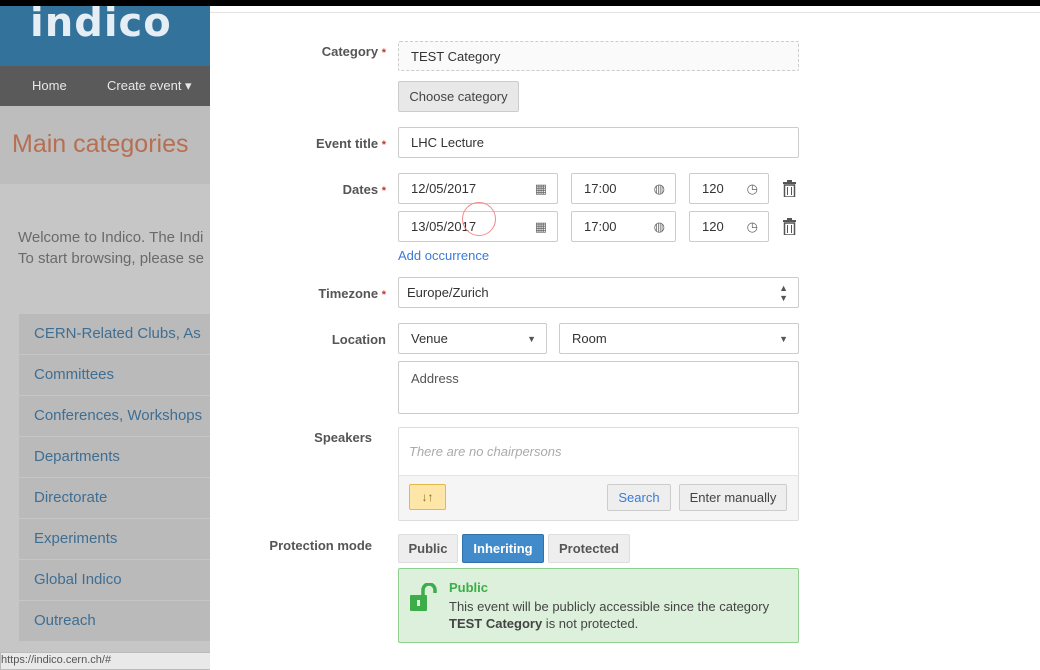  Describe the element at coordinates (447, 142) in the screenshot. I see `event-title-value: LHC Lecture` at that location.